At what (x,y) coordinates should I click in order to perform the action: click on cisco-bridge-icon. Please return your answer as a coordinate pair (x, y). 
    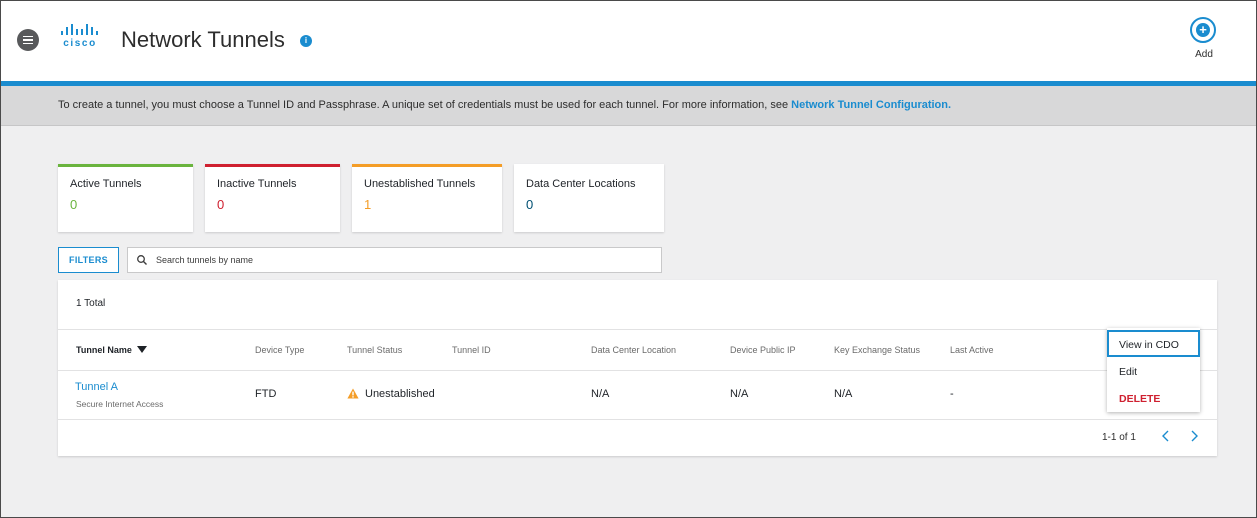
    Looking at the image, I should click on (79, 29).